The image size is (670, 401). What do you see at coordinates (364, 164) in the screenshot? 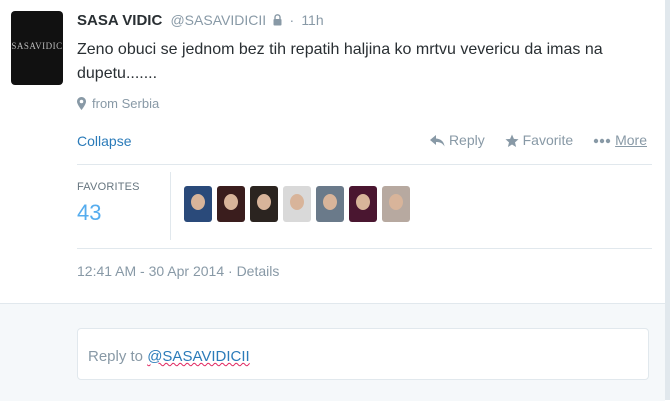
I see `stats-divider-top` at bounding box center [364, 164].